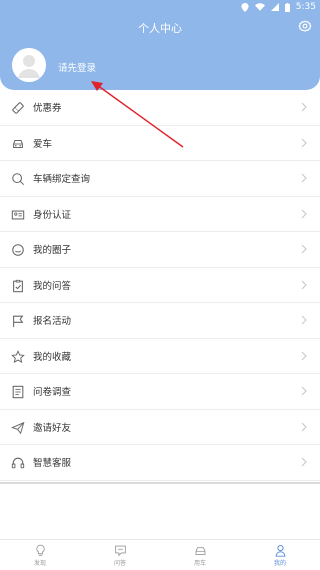 This screenshot has height=570, width=320. Describe the element at coordinates (160, 392) in the screenshot. I see `menu-item-survey: 问卷调查` at that location.